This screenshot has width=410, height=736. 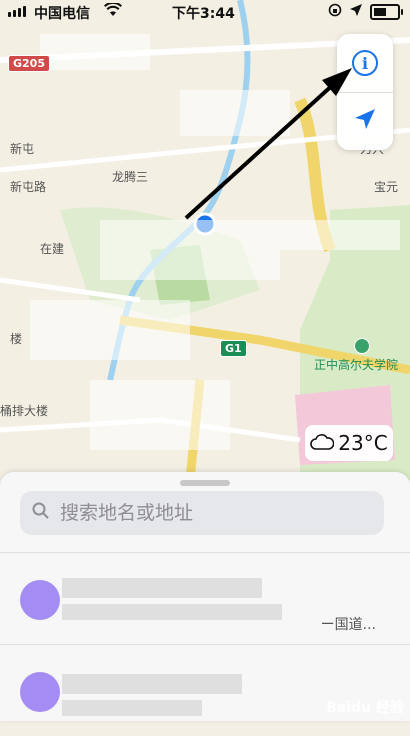 What do you see at coordinates (268, 144) in the screenshot?
I see `annotation-arrow` at bounding box center [268, 144].